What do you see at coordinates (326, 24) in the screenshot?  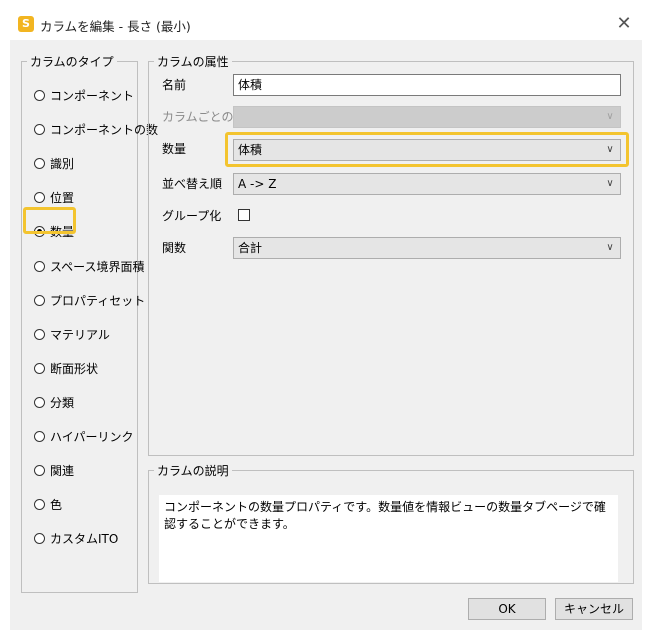 I see `title-bar: S カラムを編集 - 長さ (最小) ✕` at bounding box center [326, 24].